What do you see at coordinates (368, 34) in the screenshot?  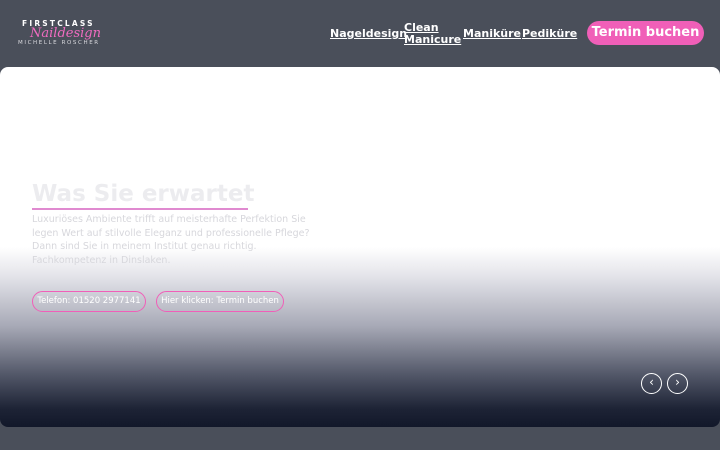 I see `nav-link-nageldesign: Nageldesign` at bounding box center [368, 34].